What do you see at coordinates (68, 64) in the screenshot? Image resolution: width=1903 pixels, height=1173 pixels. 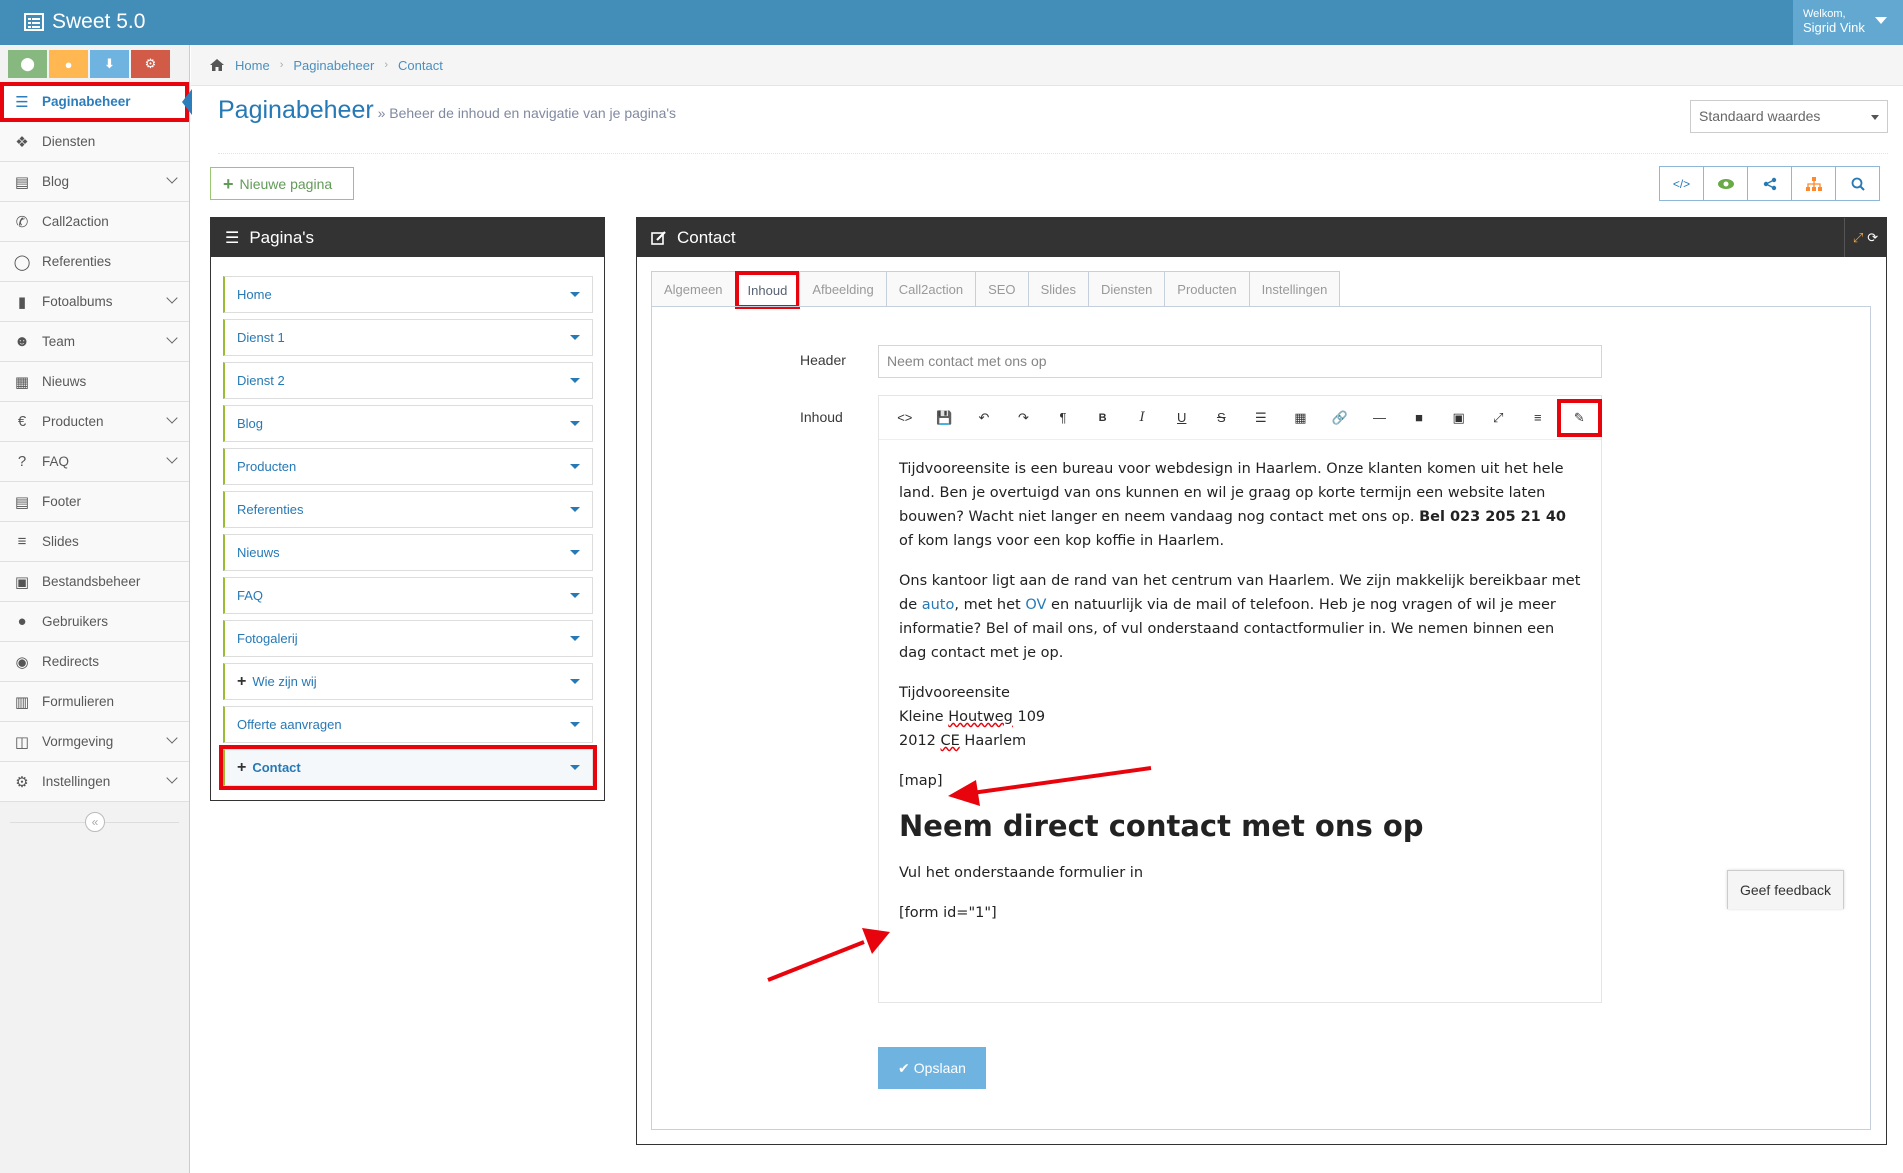 I see `user-icon: ●` at bounding box center [68, 64].